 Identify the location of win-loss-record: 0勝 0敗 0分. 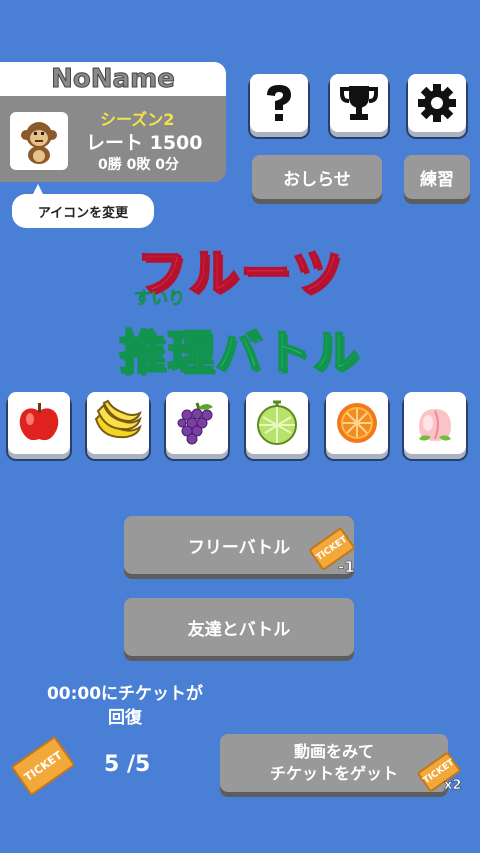
(138, 165).